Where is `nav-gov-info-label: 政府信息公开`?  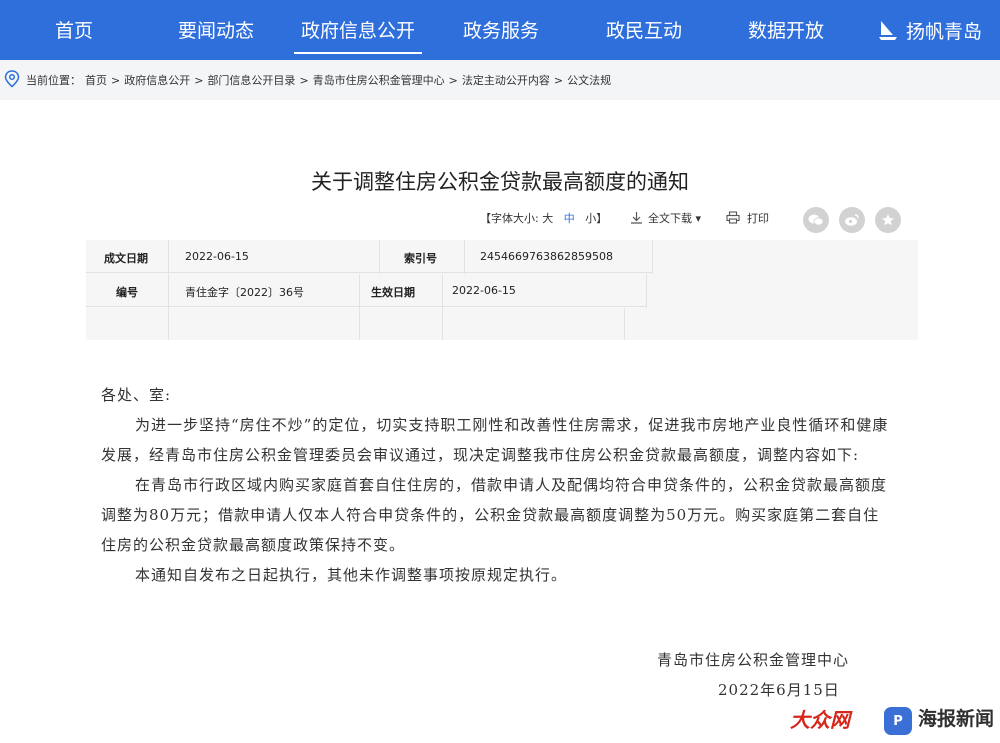
nav-gov-info-label: 政府信息公开 is located at coordinates (357, 31).